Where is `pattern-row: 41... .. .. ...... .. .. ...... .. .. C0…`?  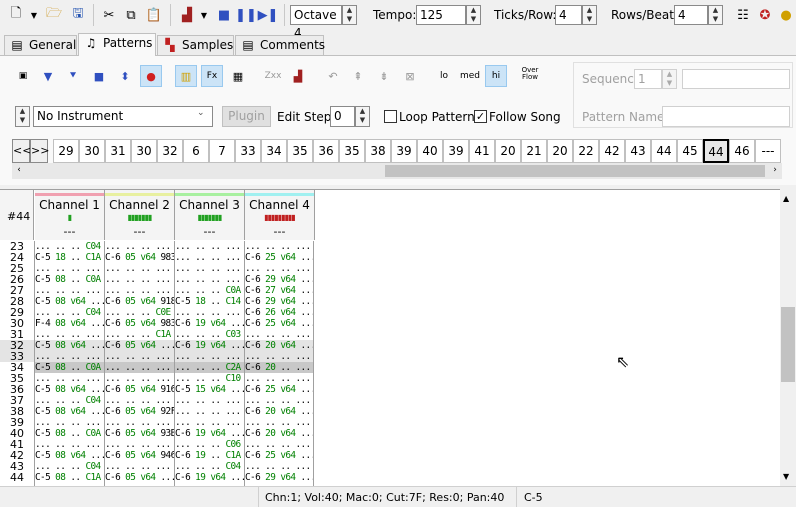 pattern-row: 41... .. .. ...... .. .. ...... .. .. C0… is located at coordinates (156, 444).